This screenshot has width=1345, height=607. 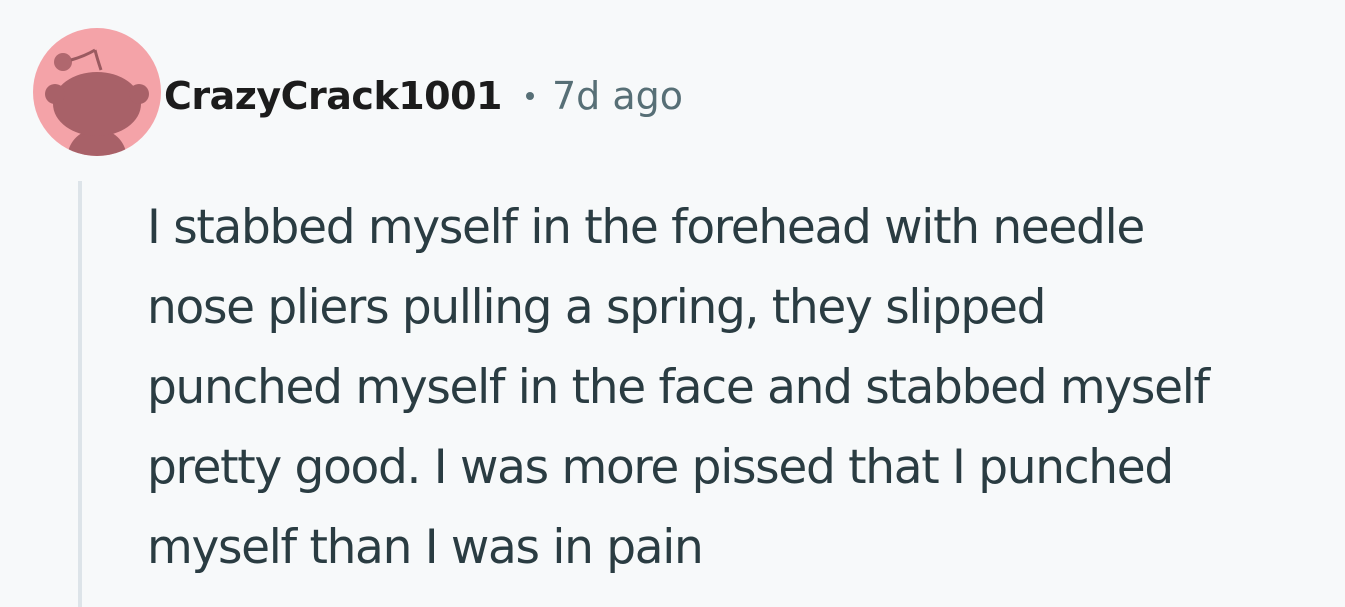 I want to click on comment-meta: CrazyCrack1001 7d ago, so click(x=423, y=96).